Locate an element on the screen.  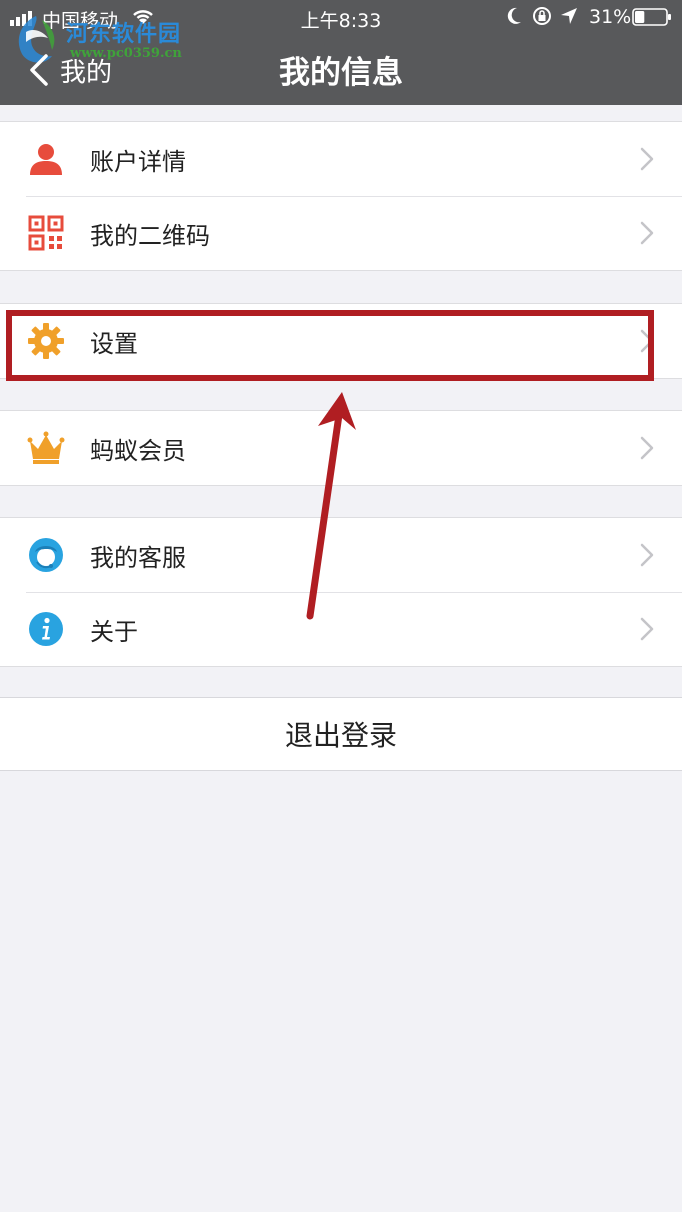
menu-item-label: 蚂蚁会员 is located at coordinates (138, 450).